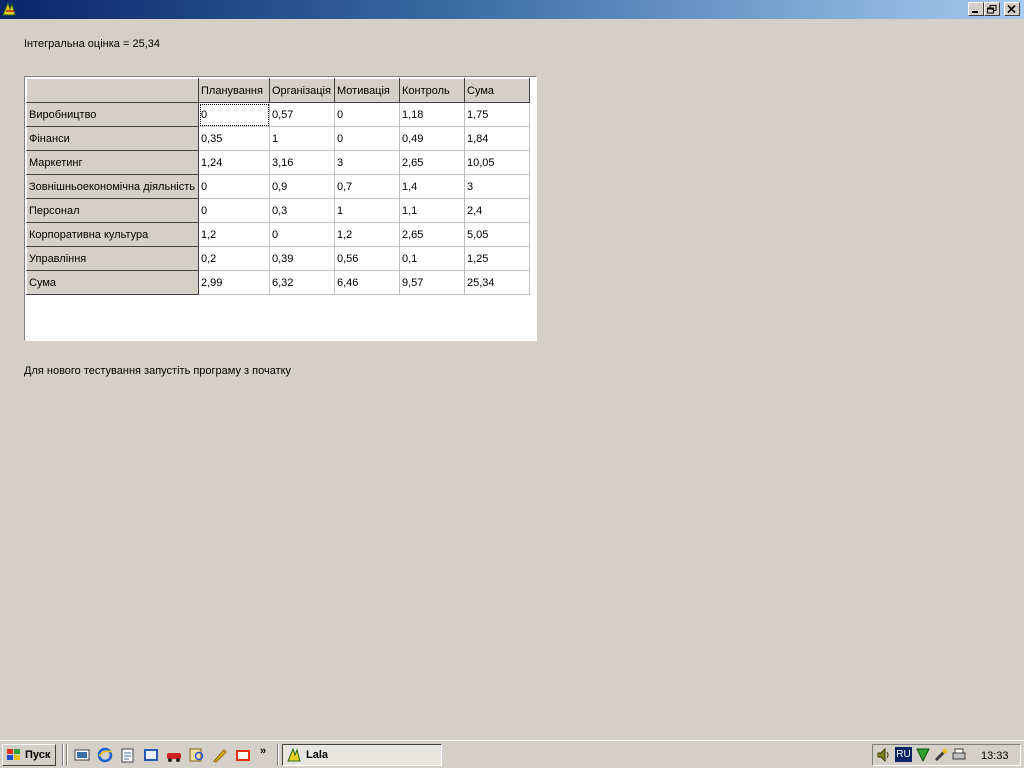 The height and width of the screenshot is (768, 1024). What do you see at coordinates (432, 138) in the screenshot?
I see `grid-cell: 0,49` at bounding box center [432, 138].